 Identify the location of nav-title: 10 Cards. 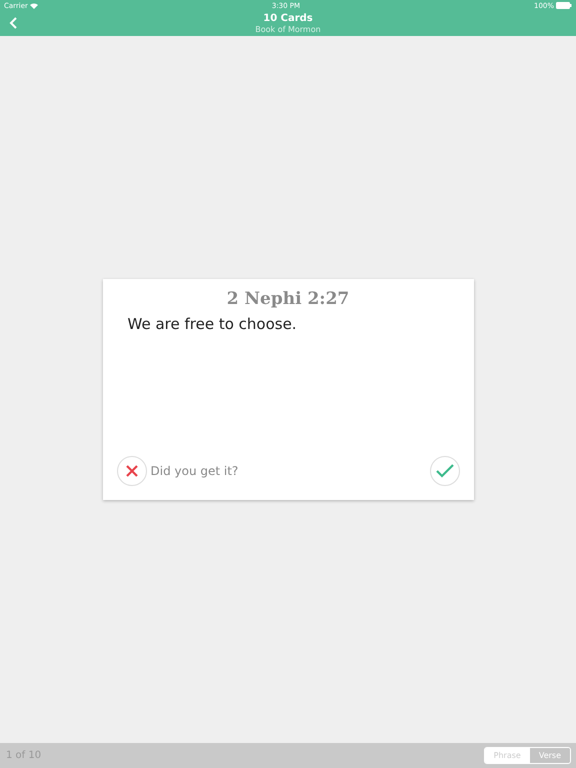
(288, 19).